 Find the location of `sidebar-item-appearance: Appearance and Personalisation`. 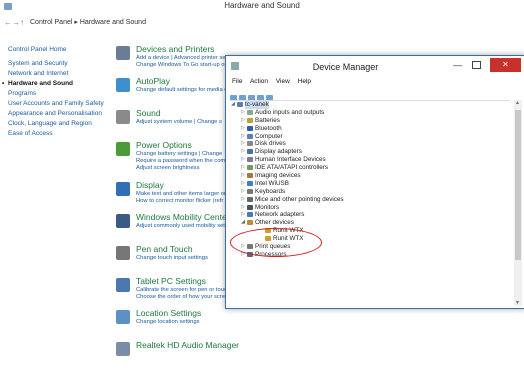

sidebar-item-appearance: Appearance and Personalisation is located at coordinates (58, 114).